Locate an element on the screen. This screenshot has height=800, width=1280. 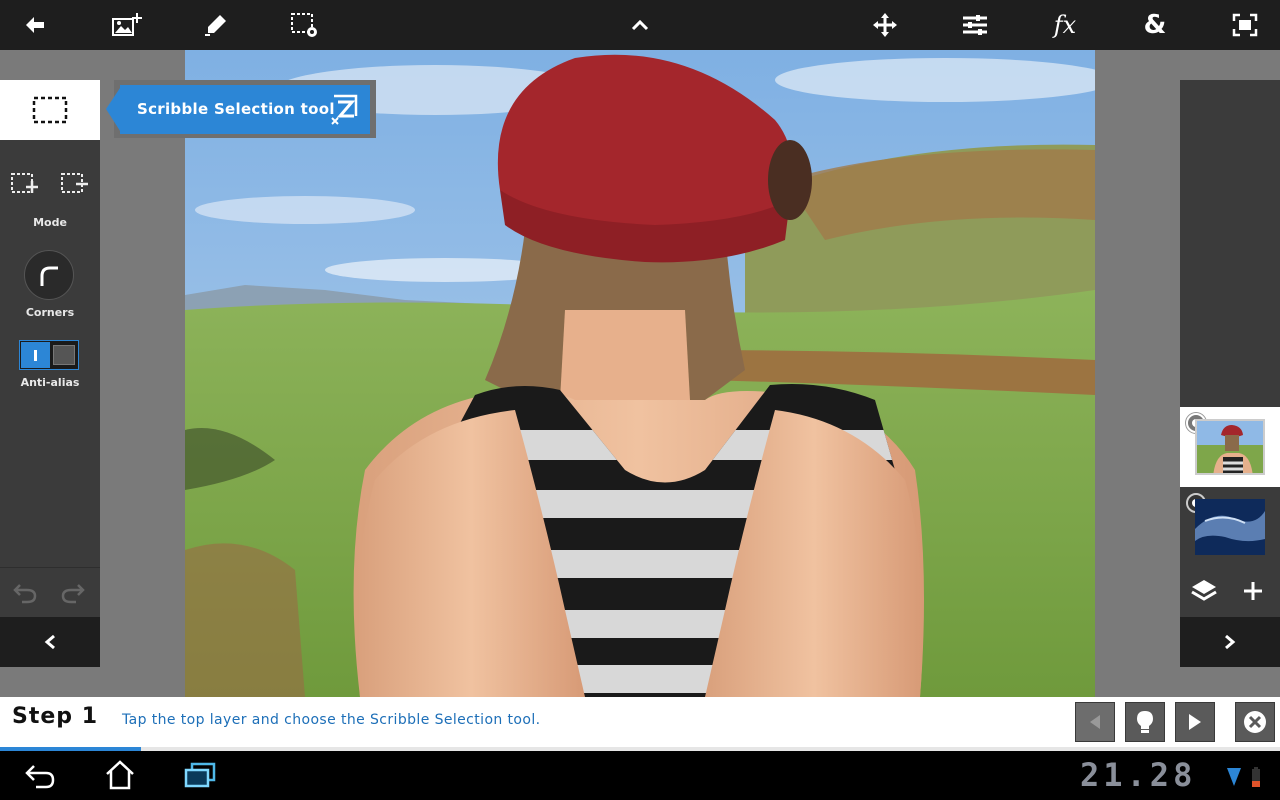
move-icon is located at coordinates (885, 25).